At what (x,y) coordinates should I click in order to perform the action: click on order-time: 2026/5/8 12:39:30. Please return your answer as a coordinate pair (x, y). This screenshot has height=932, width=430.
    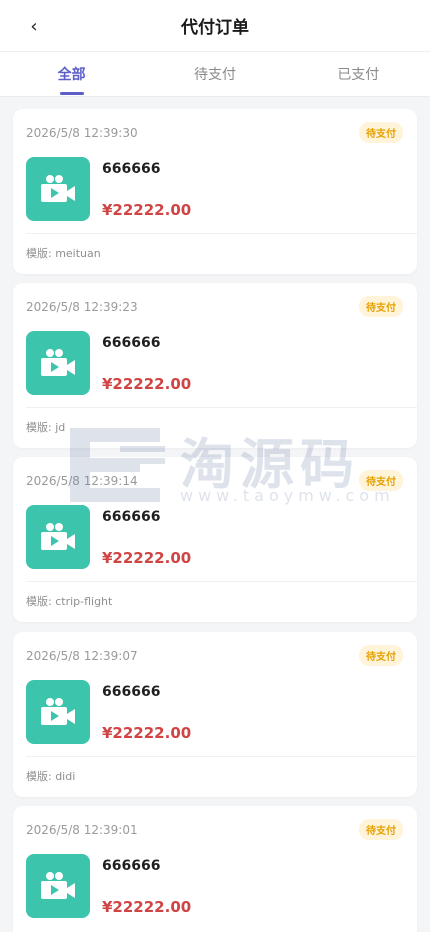
    Looking at the image, I should click on (82, 133).